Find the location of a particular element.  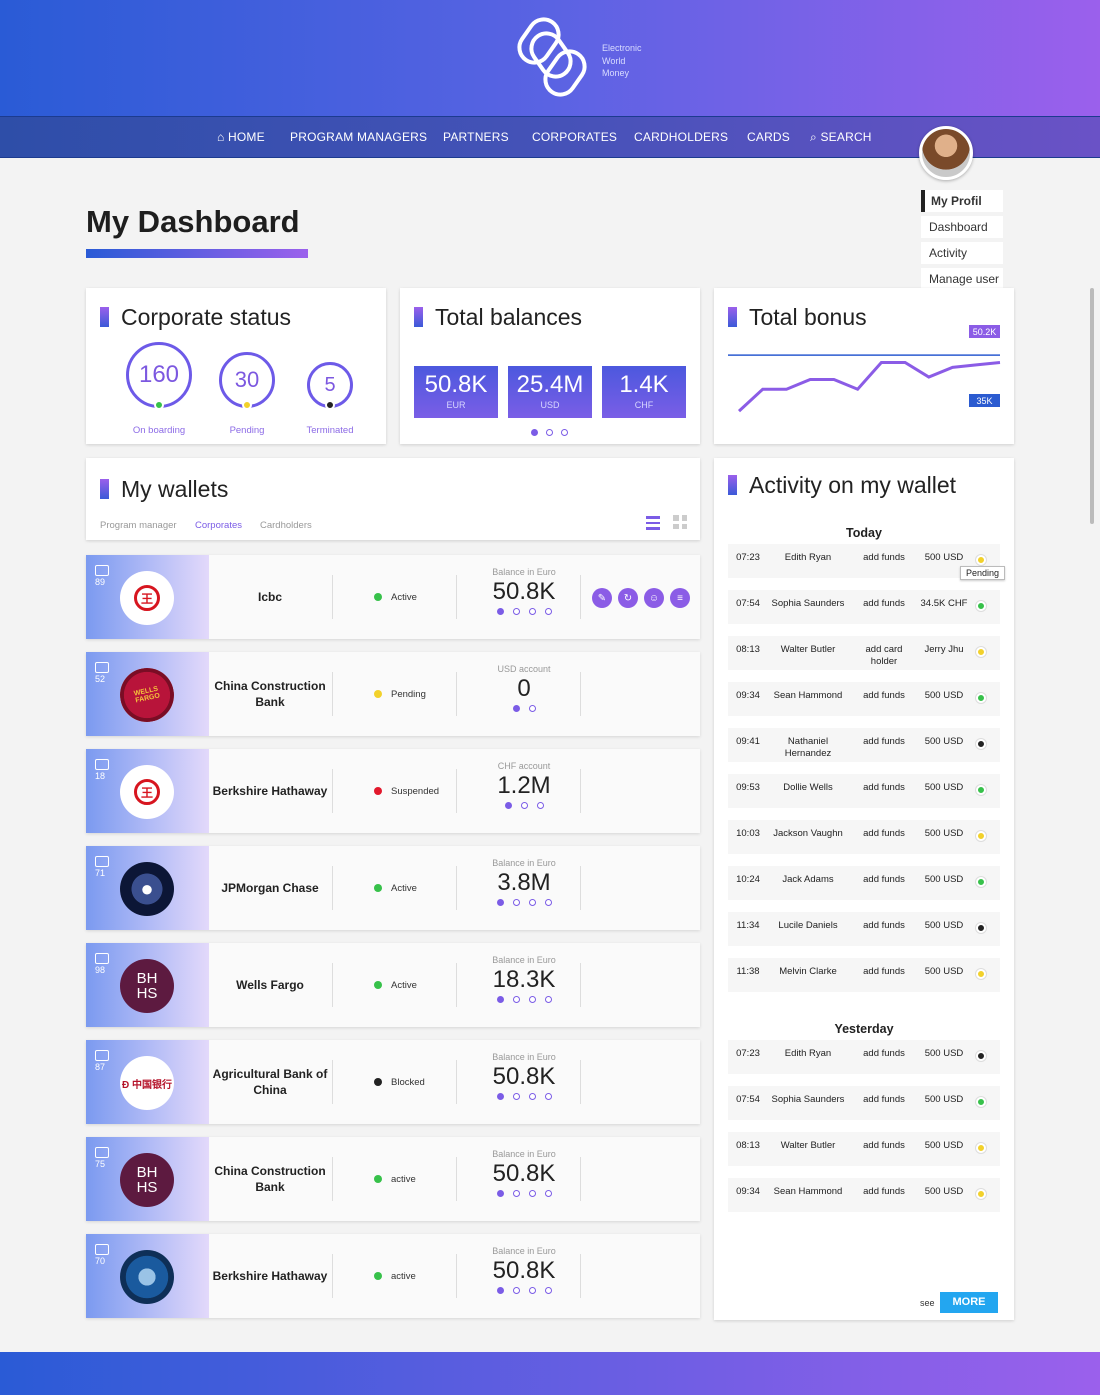

balance-chf: 1.4K CHF is located at coordinates (644, 392).